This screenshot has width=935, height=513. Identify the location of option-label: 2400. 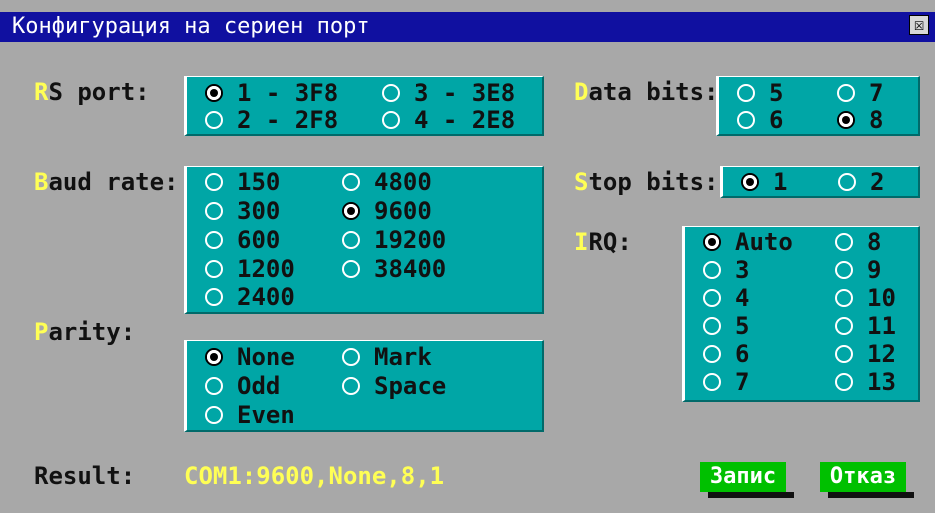
(266, 297).